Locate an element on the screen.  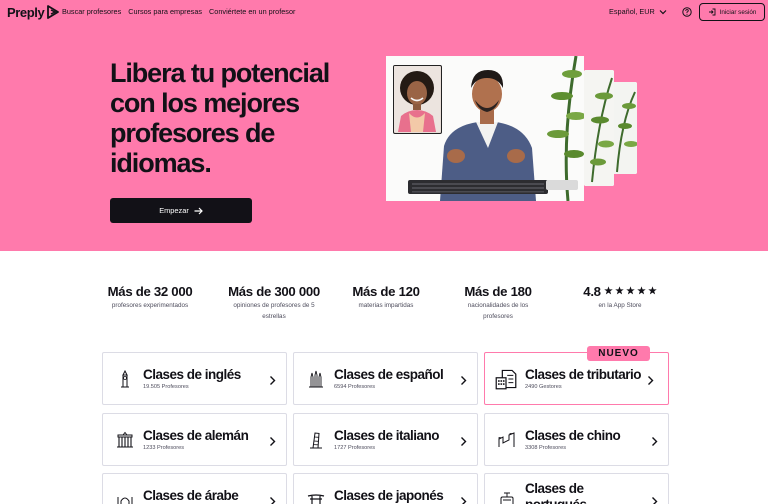
arrow-right-icon is located at coordinates (198, 210).